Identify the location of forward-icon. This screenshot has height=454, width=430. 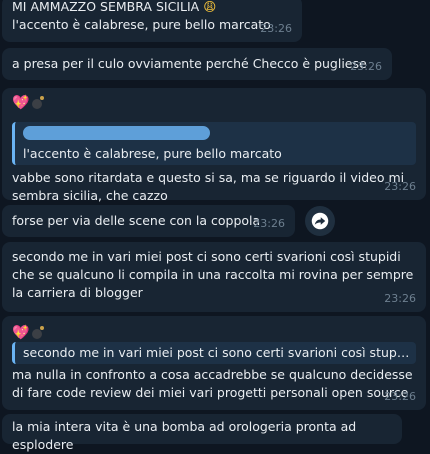
(320, 221).